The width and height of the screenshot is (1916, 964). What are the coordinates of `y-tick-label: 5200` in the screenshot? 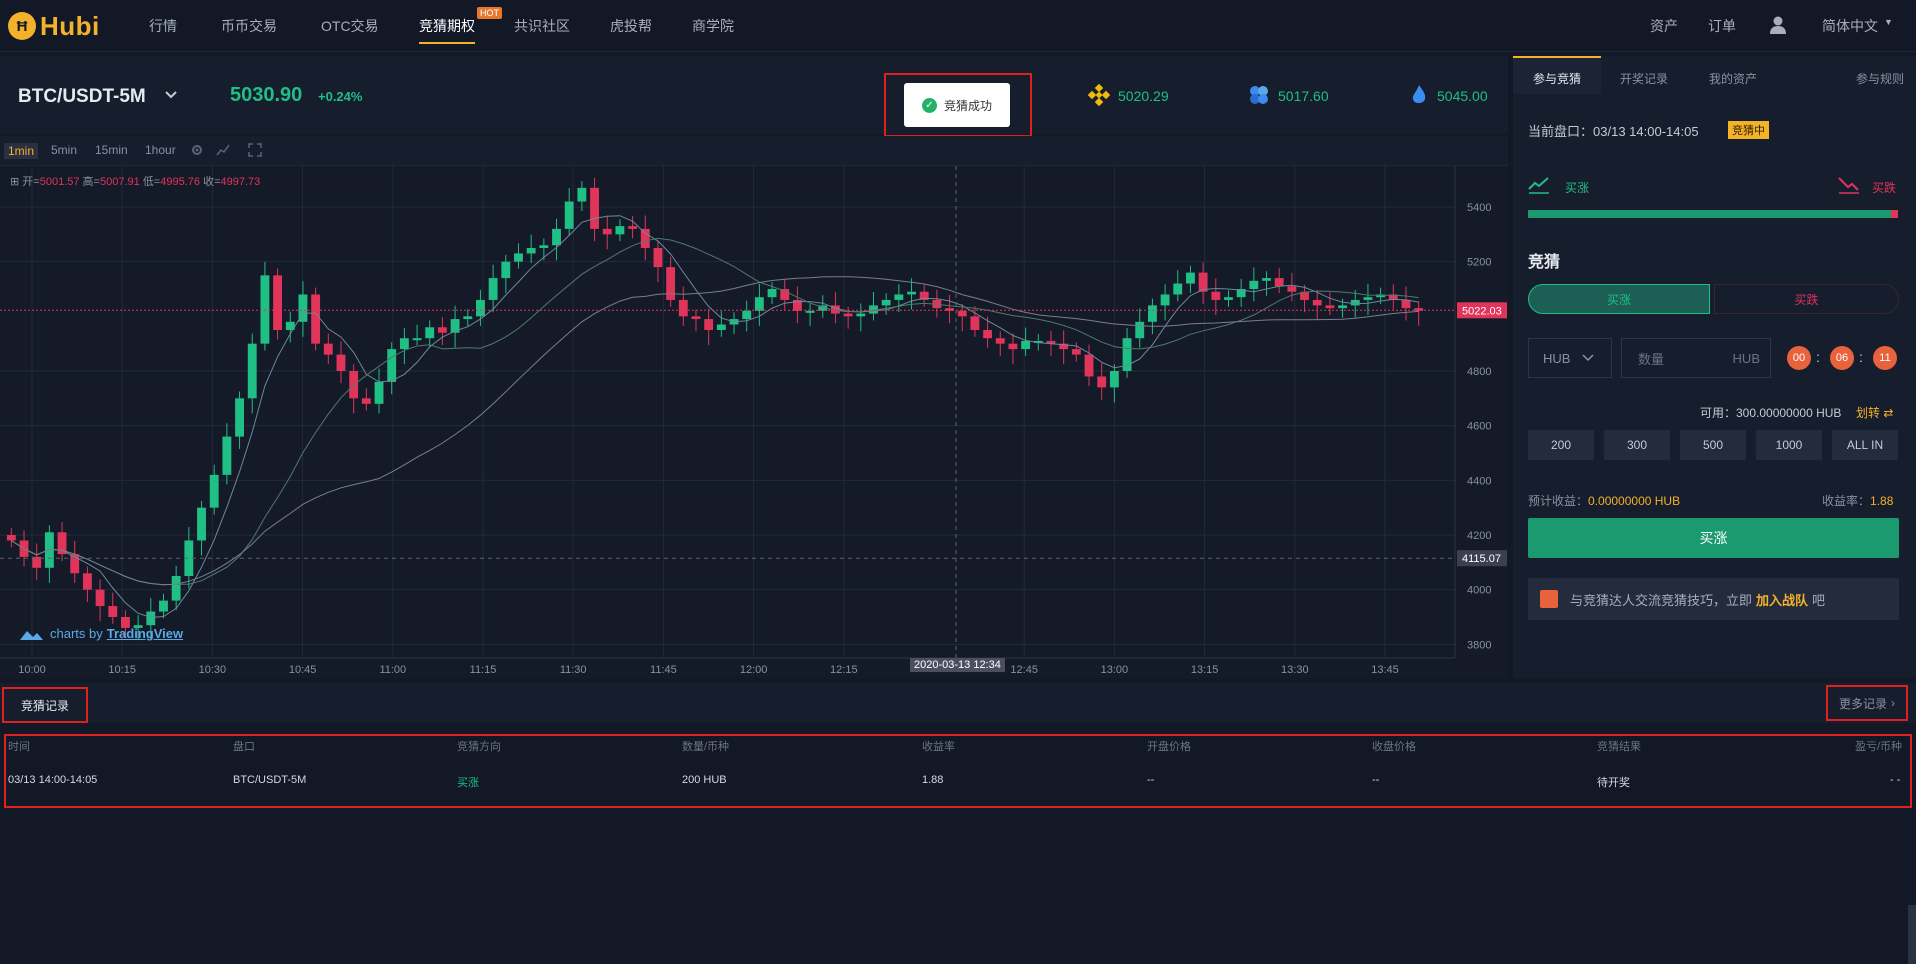 It's located at (1479, 263).